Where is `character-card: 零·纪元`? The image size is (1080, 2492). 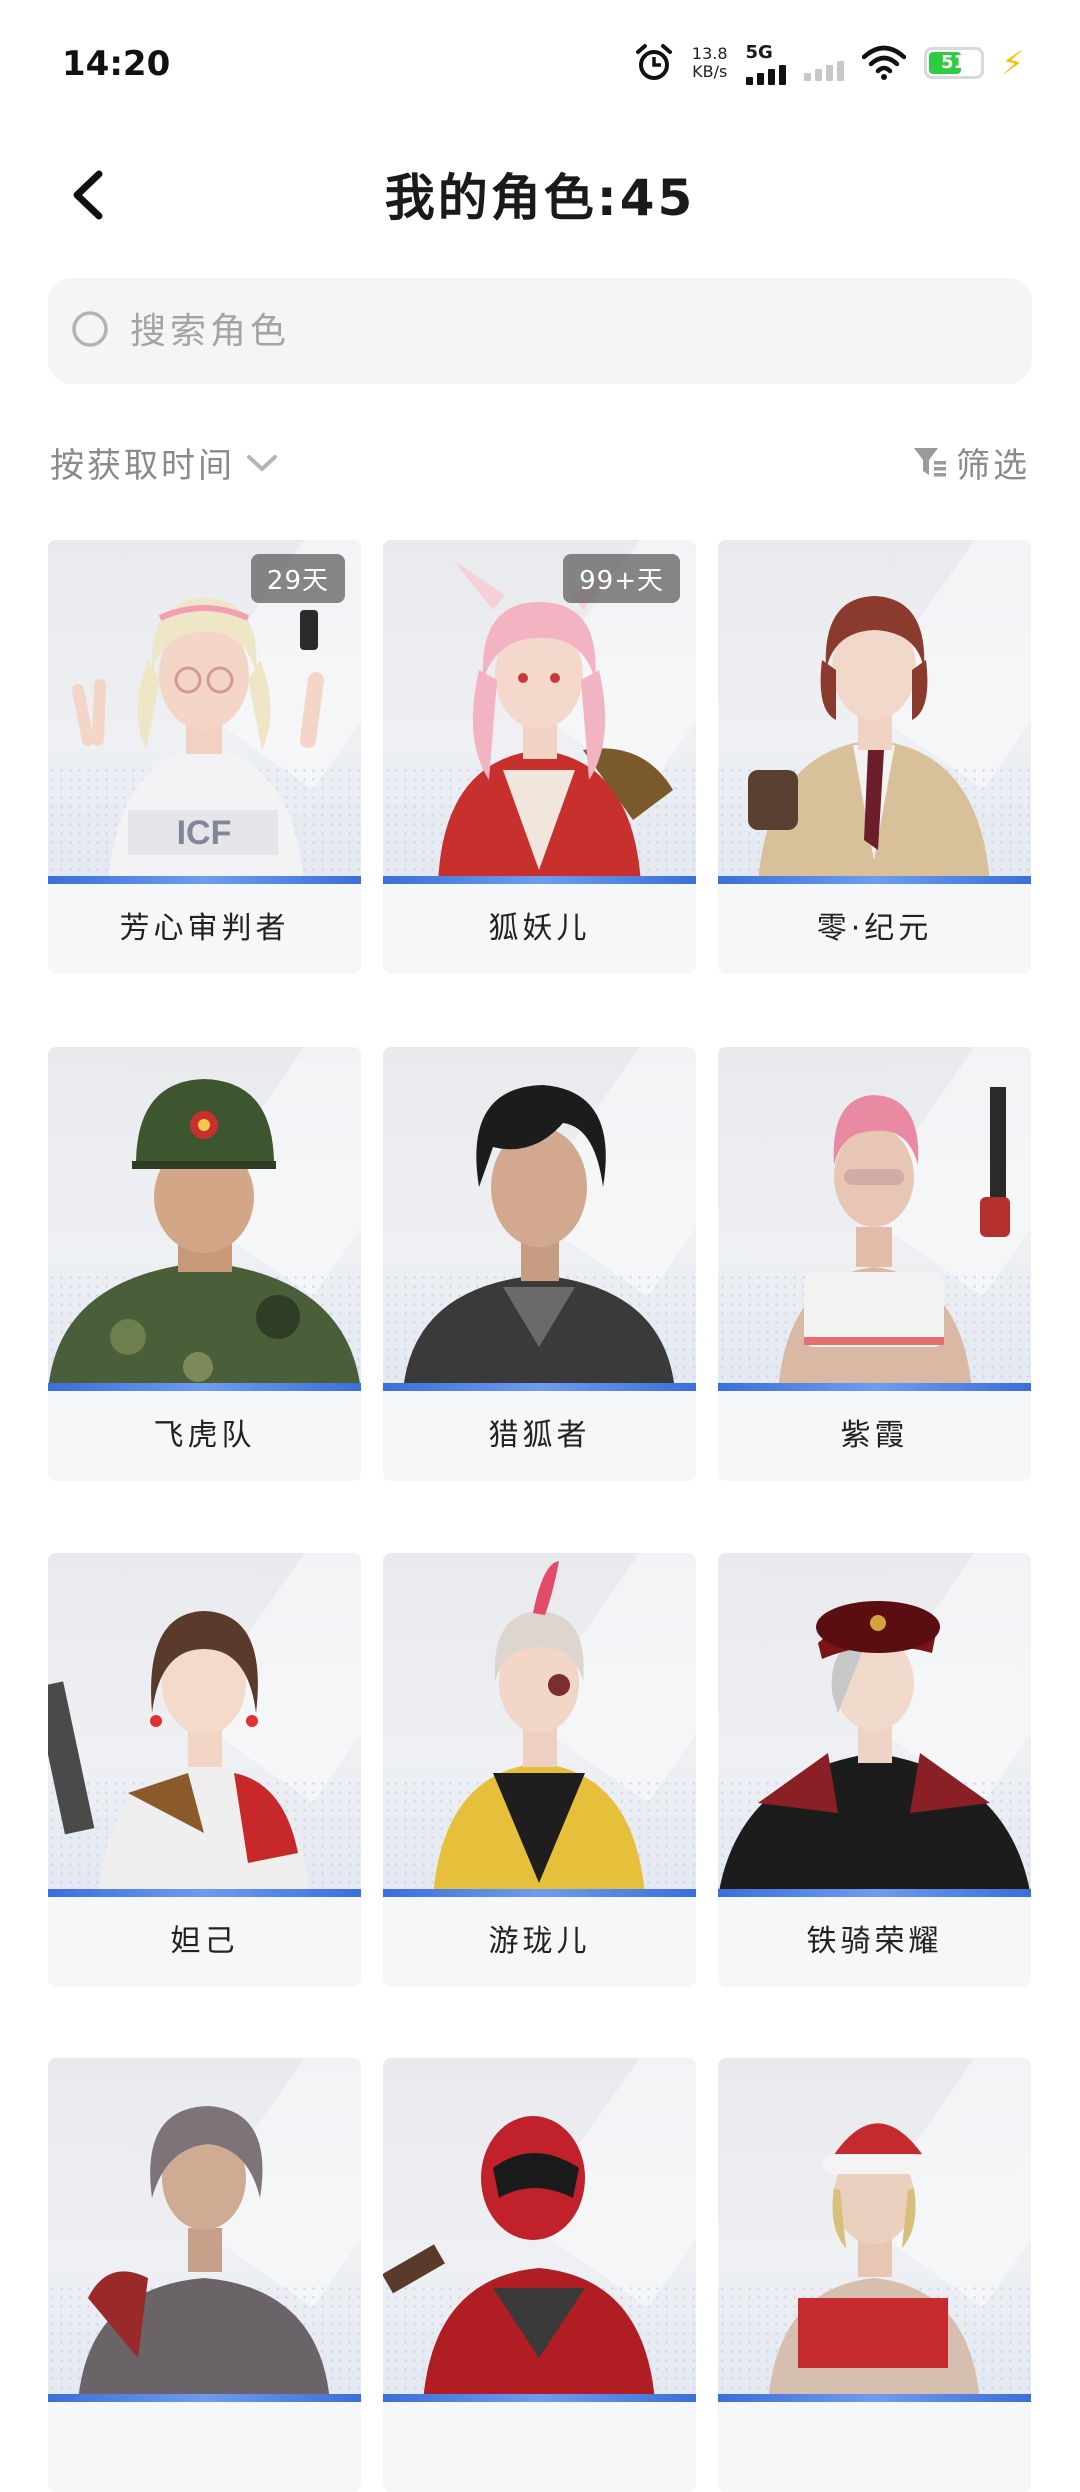 character-card: 零·纪元 is located at coordinates (874, 757).